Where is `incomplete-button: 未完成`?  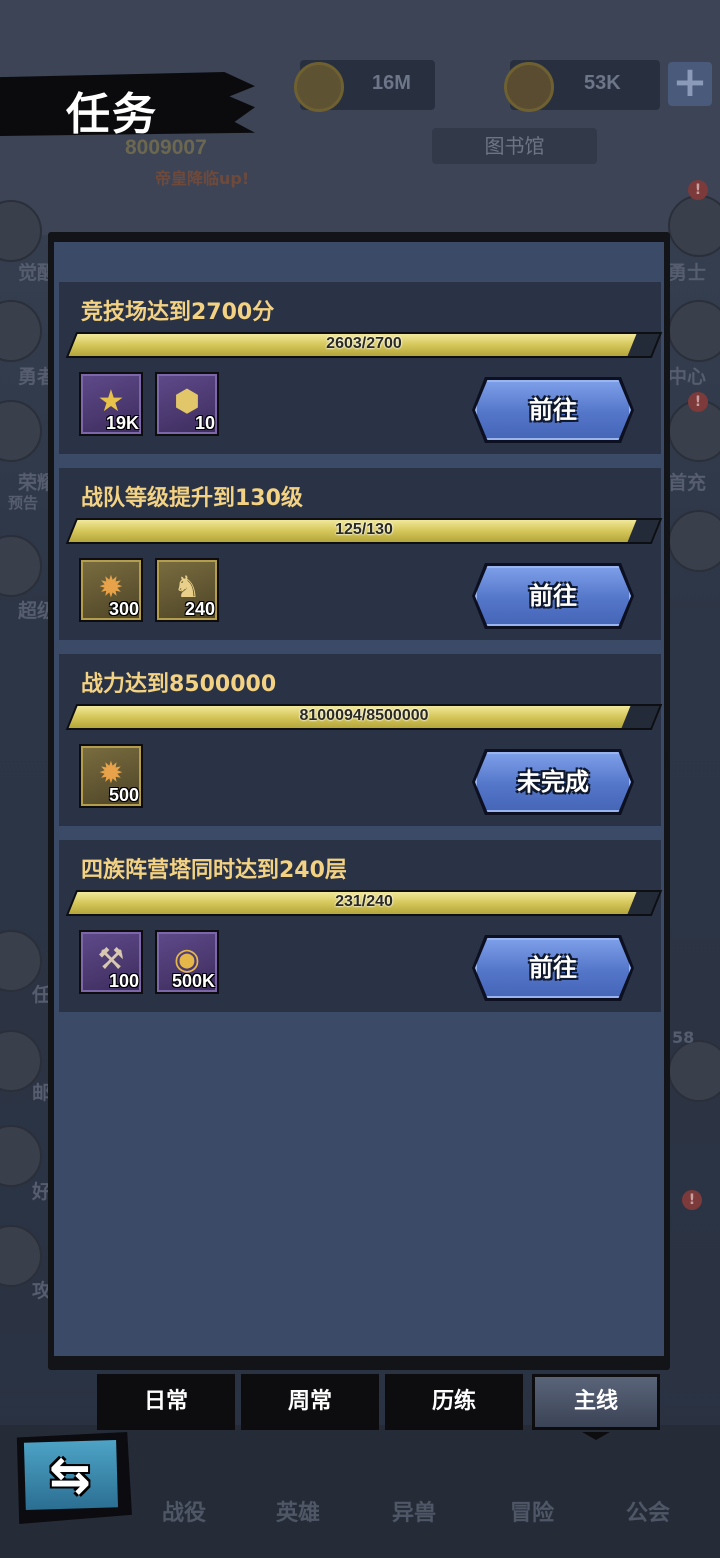 incomplete-button: 未完成 is located at coordinates (553, 782).